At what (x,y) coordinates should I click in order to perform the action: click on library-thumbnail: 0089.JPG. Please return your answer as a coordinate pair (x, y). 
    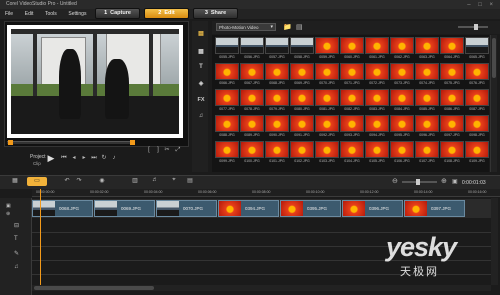
    Looking at the image, I should click on (252, 127).